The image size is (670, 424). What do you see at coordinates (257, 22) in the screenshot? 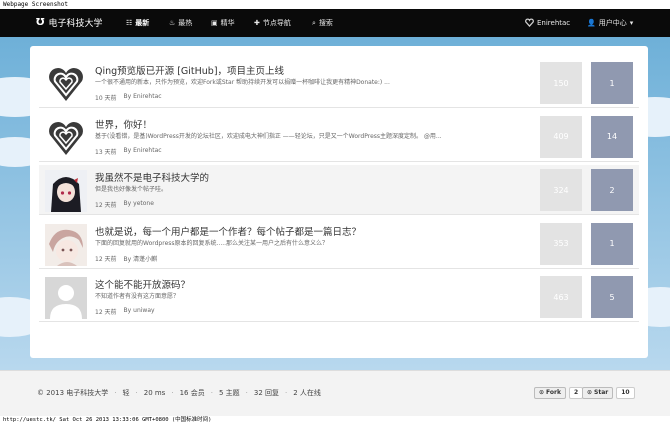
I see `plus-icon: ✚` at bounding box center [257, 22].